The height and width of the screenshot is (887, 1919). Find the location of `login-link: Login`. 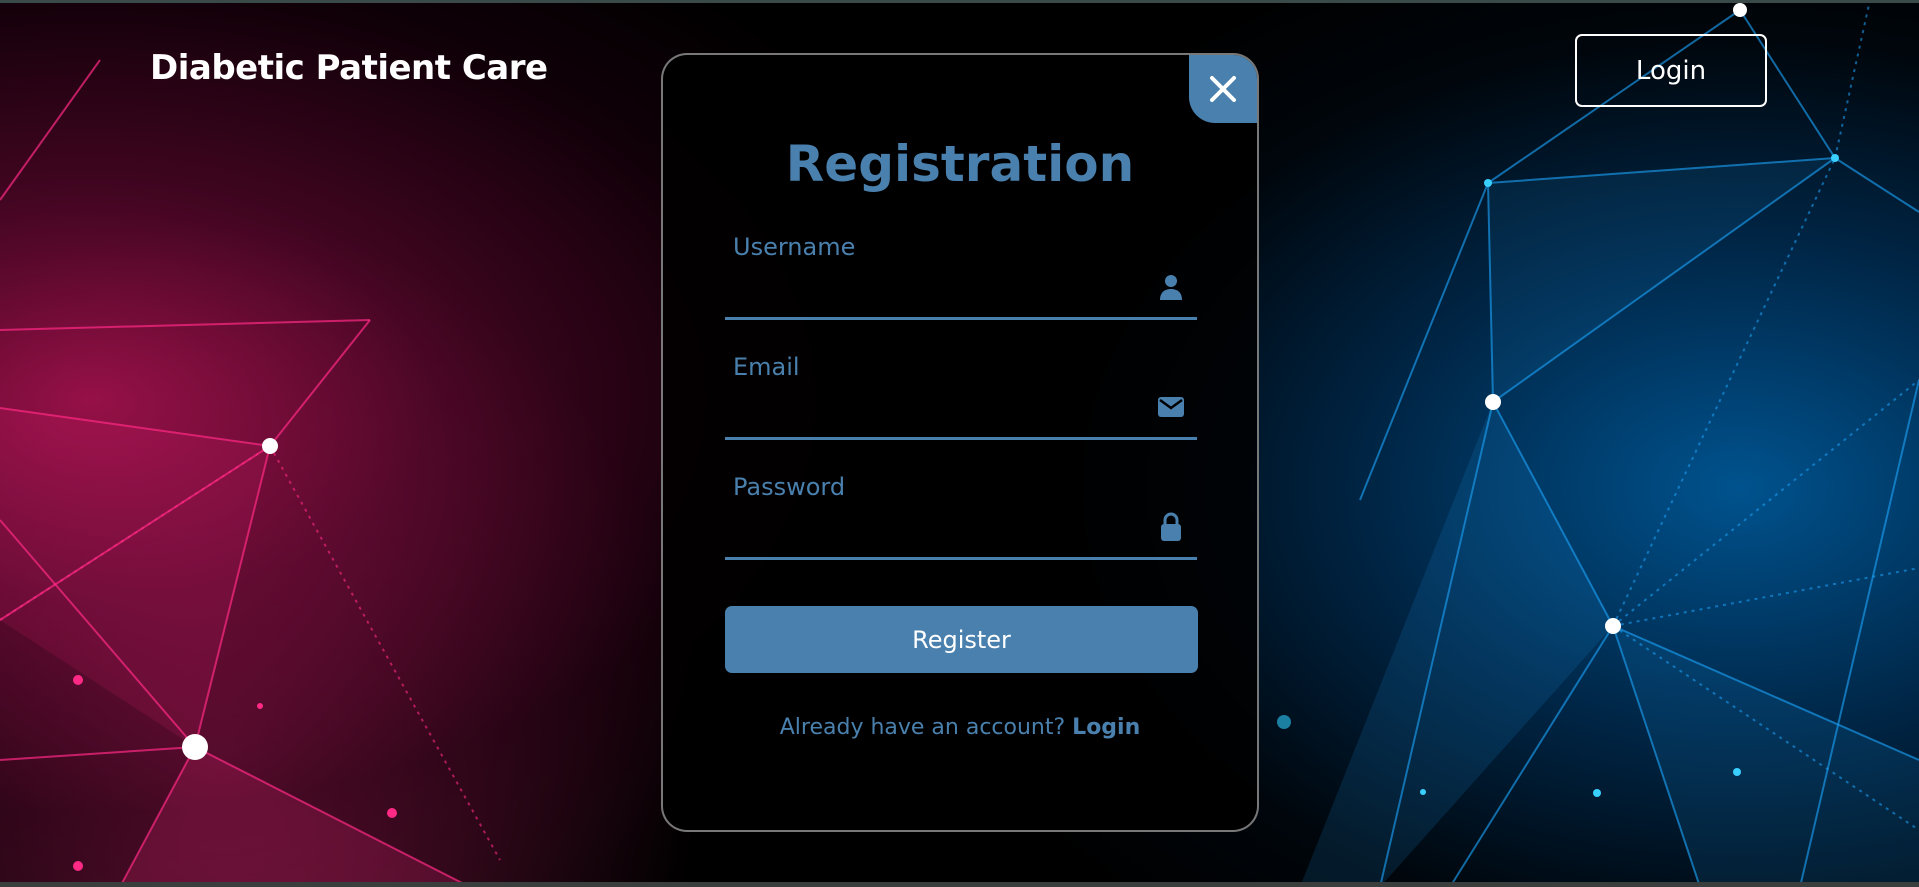

login-link: Login is located at coordinates (1106, 727).